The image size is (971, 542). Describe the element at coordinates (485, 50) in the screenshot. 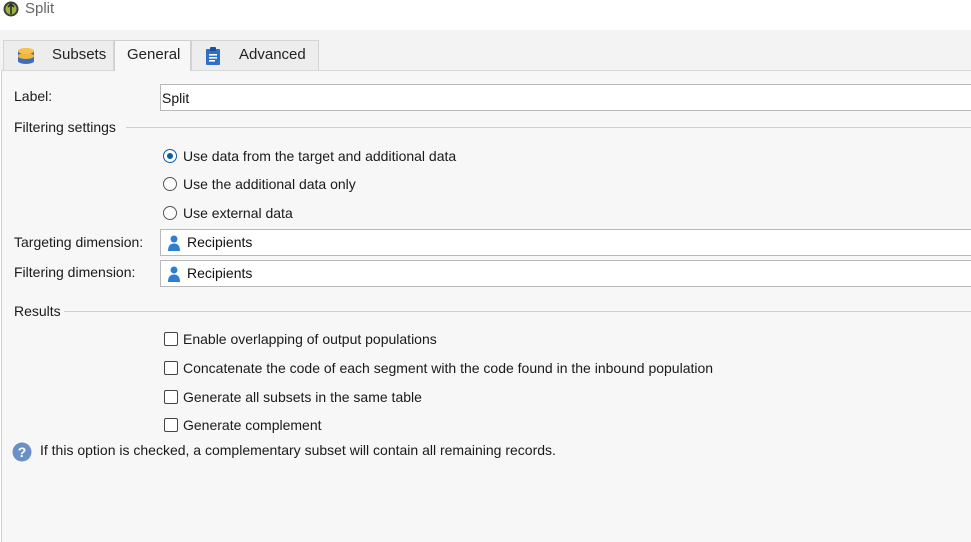

I see `tab-strip: Subsets General Advanced` at that location.